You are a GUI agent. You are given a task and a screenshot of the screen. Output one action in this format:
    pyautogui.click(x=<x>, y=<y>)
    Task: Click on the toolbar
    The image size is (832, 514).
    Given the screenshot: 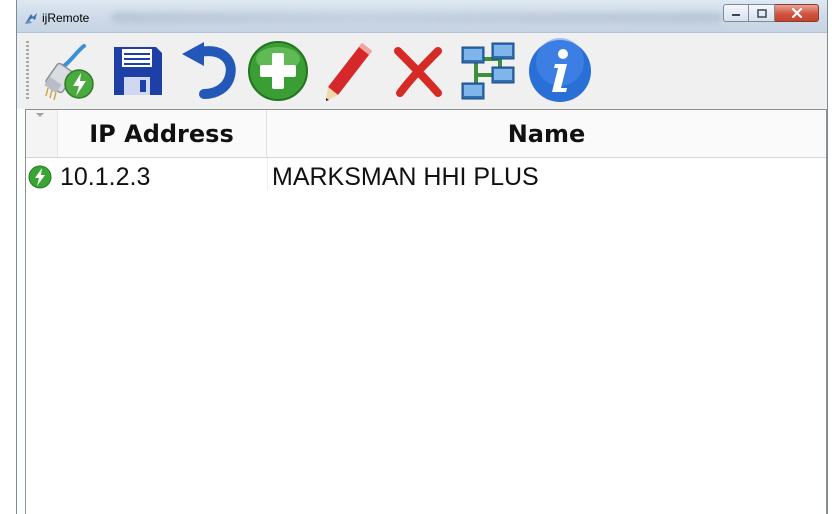 What is the action you would take?
    pyautogui.click(x=422, y=71)
    